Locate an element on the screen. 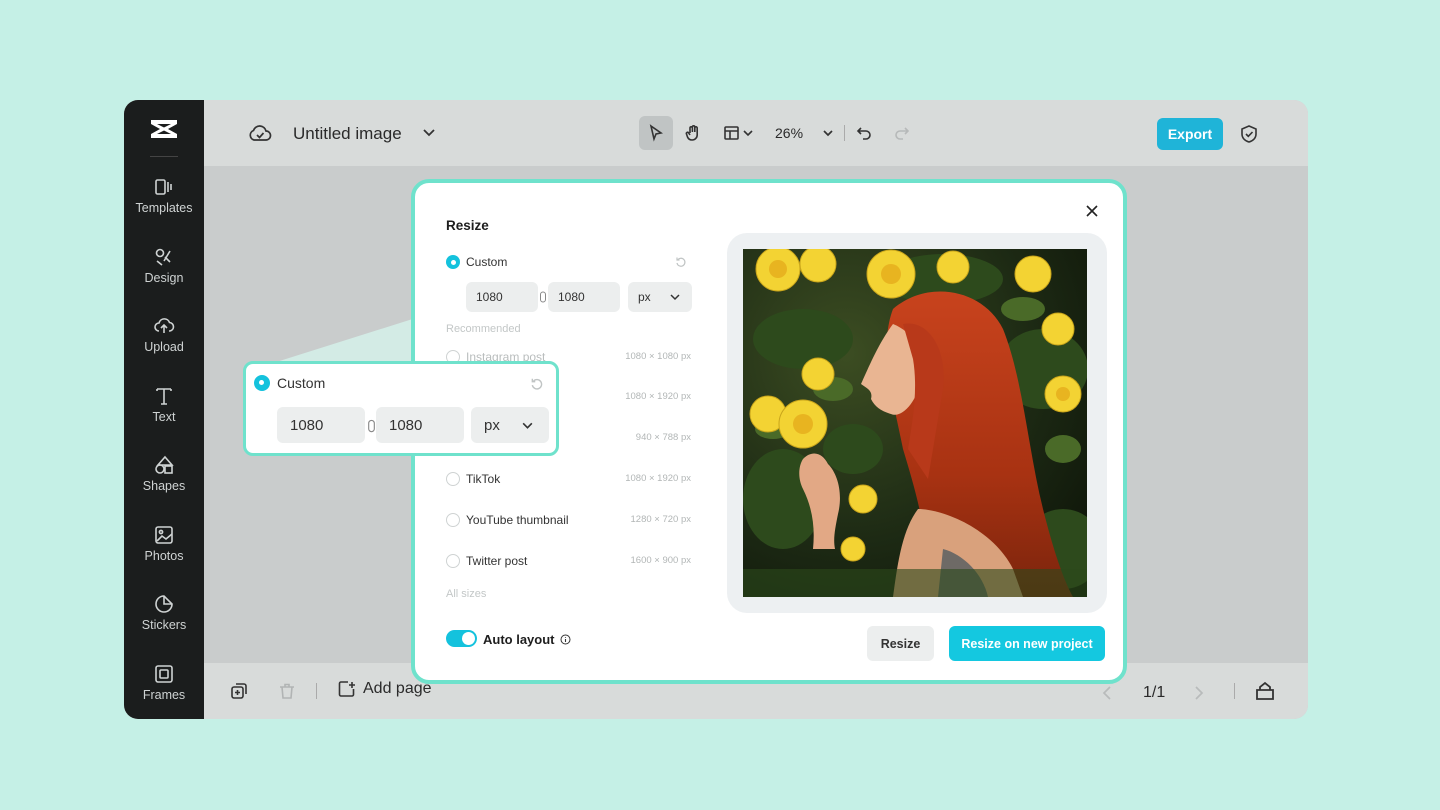  sidebar-item-label: Shapes is located at coordinates (164, 486).